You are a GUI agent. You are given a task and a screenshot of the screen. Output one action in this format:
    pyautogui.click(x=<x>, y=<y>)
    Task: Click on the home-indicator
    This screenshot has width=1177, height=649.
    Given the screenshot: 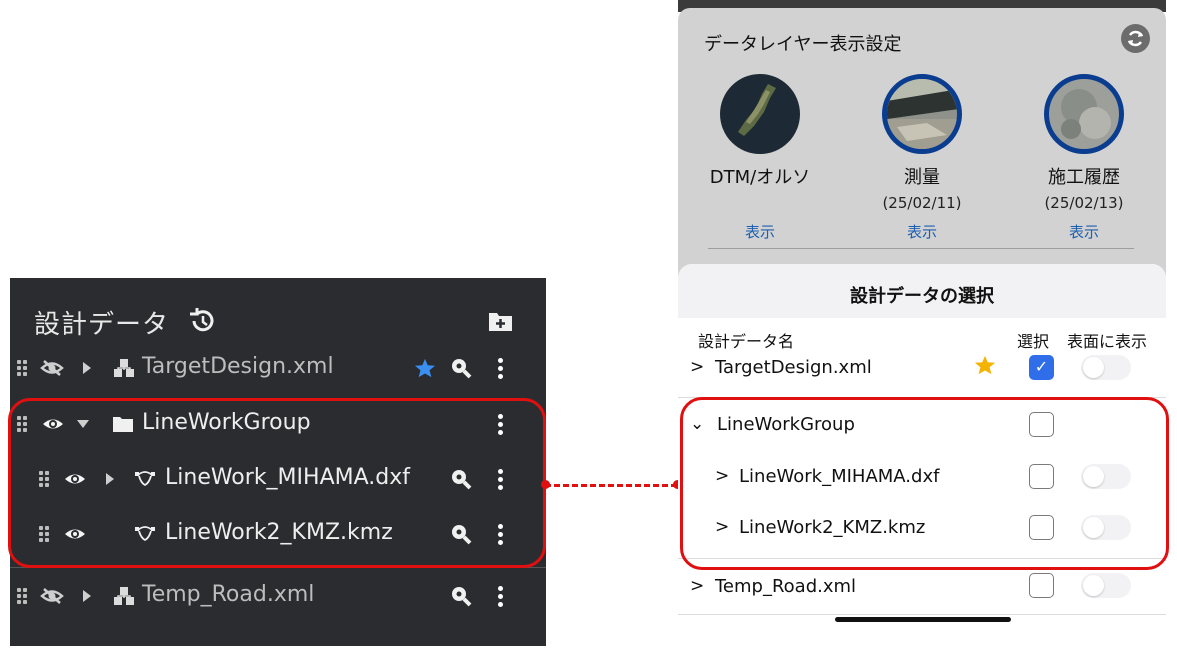 What is the action you would take?
    pyautogui.click(x=923, y=619)
    